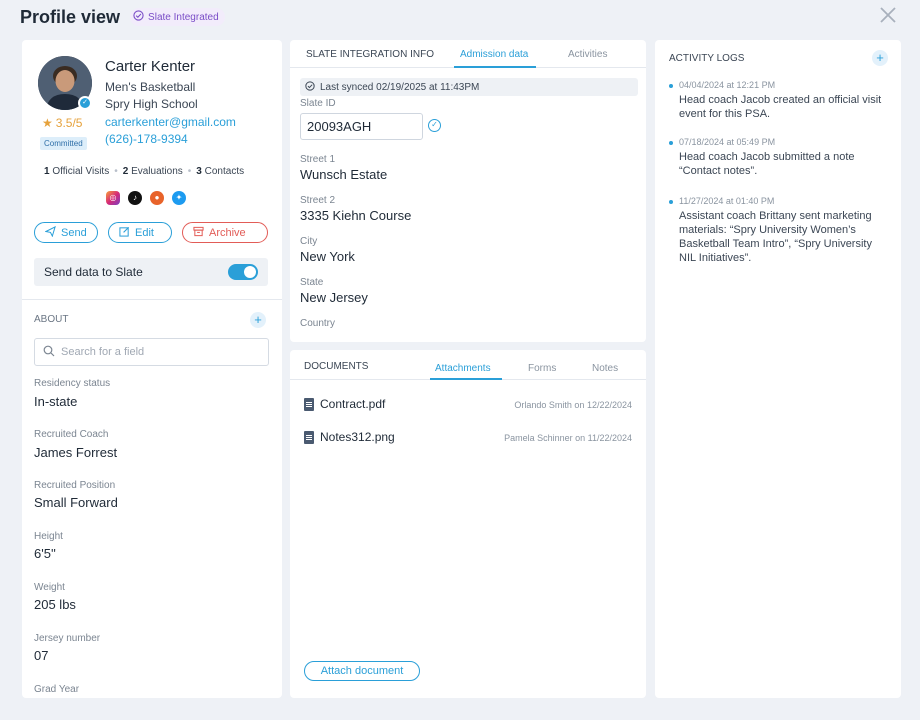 The width and height of the screenshot is (920, 720). I want to click on archive-icon, so click(198, 233).